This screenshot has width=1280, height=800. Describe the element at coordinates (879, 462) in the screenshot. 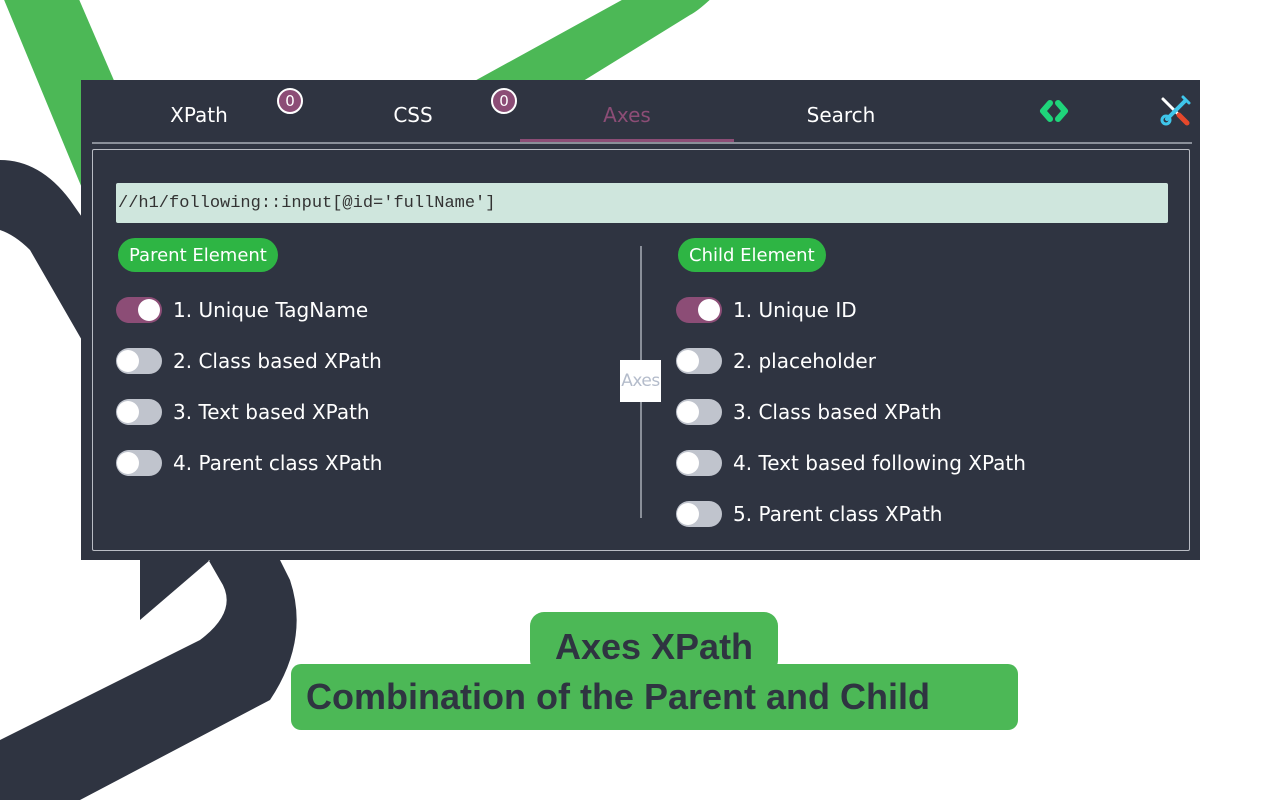

I see `option-label: 4. Text based following XPath` at that location.